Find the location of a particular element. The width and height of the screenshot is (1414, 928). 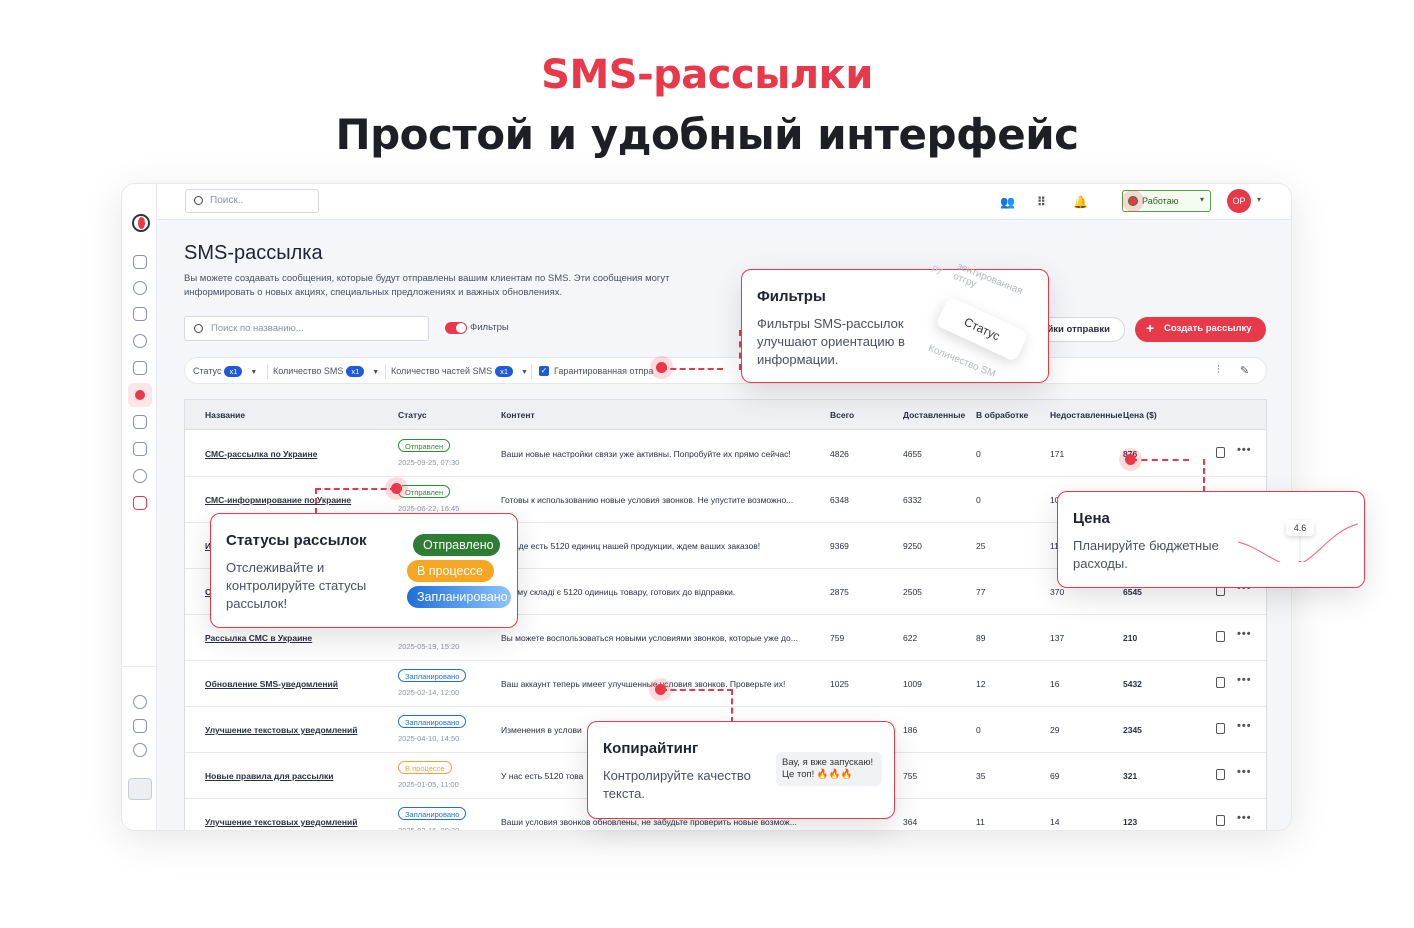

mailing-date: 2025-05-19, 15:20 is located at coordinates (429, 646).